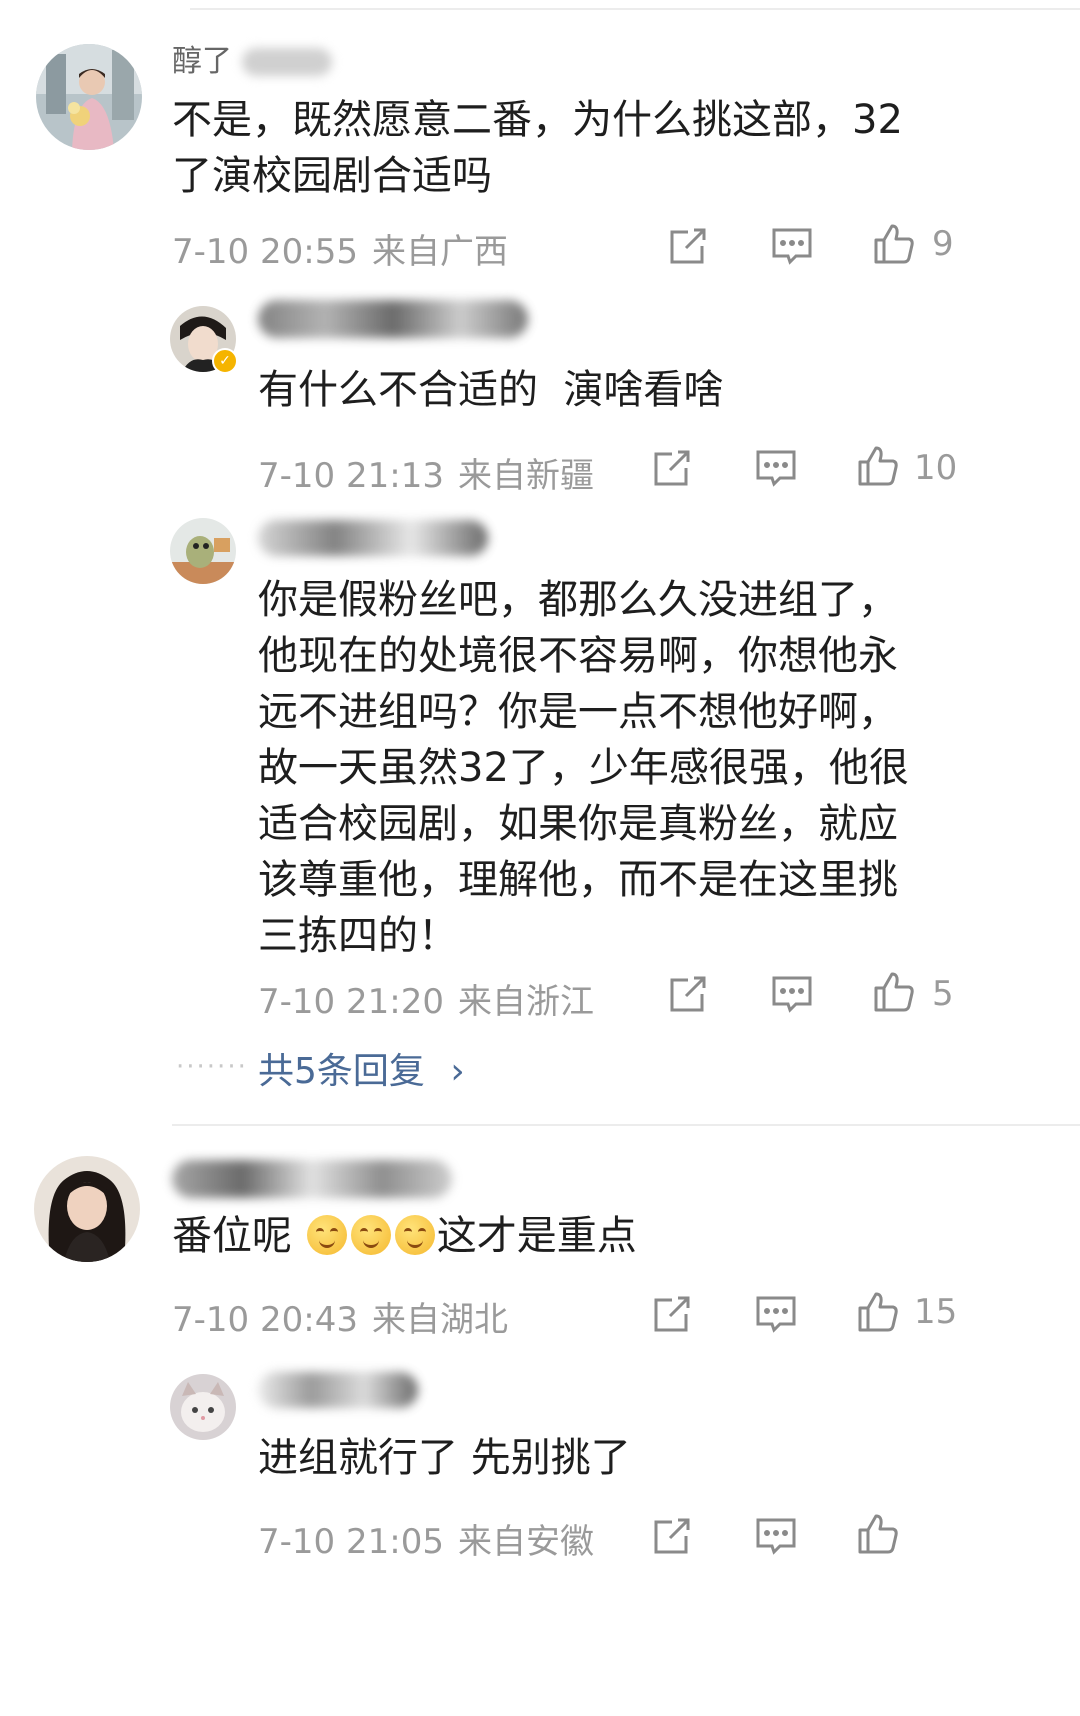 The image size is (1080, 1716). I want to click on comment-time: 7-10 20:55, so click(265, 252).